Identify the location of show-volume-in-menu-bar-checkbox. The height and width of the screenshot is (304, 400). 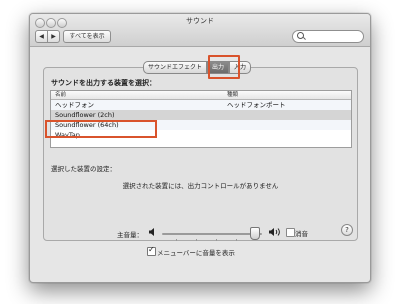
(151, 250).